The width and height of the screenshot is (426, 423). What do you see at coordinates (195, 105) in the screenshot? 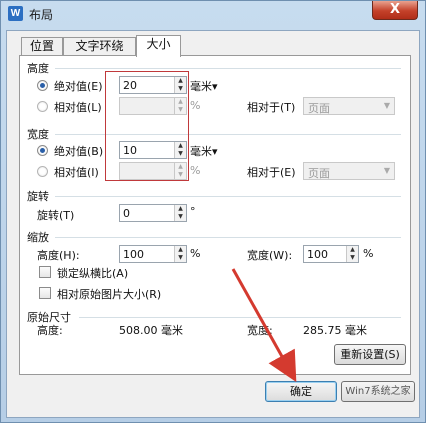
I see `height-relative-unit: %` at bounding box center [195, 105].